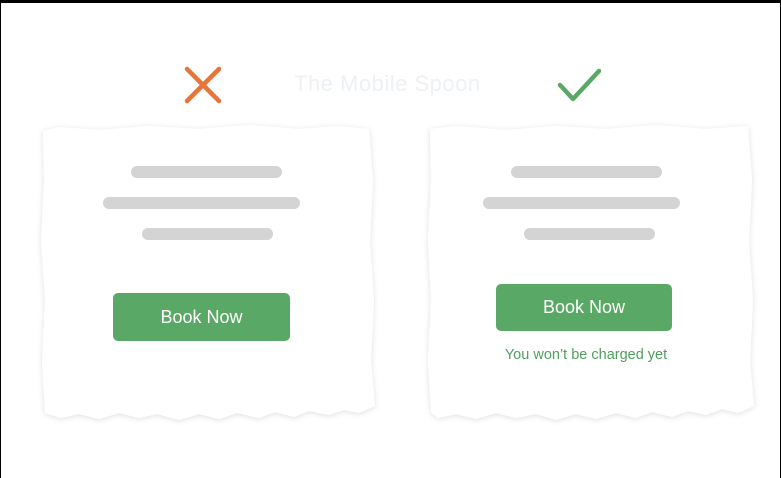 This screenshot has width=781, height=478. What do you see at coordinates (387, 83) in the screenshot?
I see `watermark: The Mobile Spoon` at bounding box center [387, 83].